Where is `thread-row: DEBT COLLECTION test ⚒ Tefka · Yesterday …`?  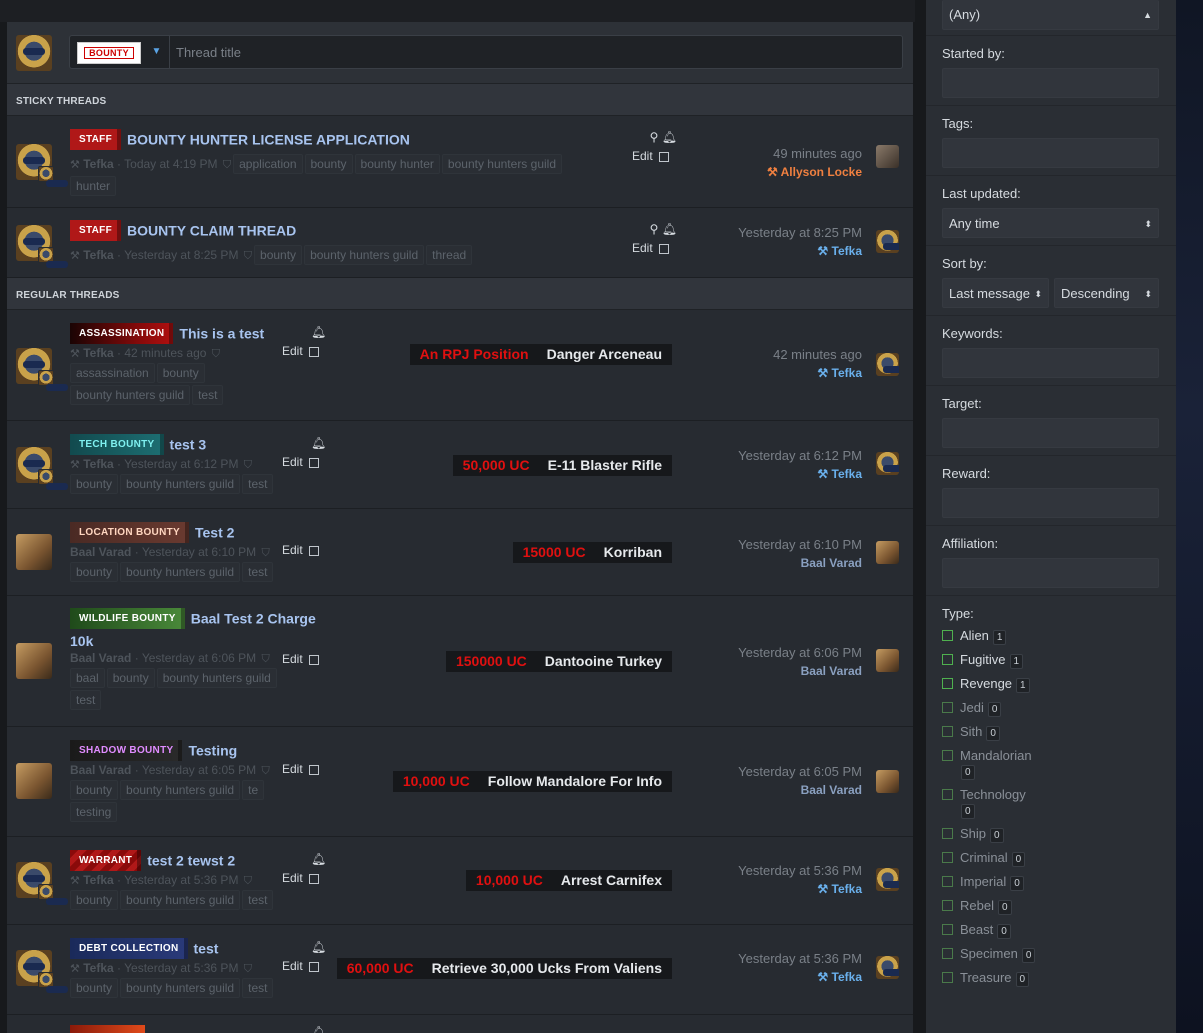 thread-row: DEBT COLLECTION test ⚒ Tefka · Yesterday … is located at coordinates (460, 970).